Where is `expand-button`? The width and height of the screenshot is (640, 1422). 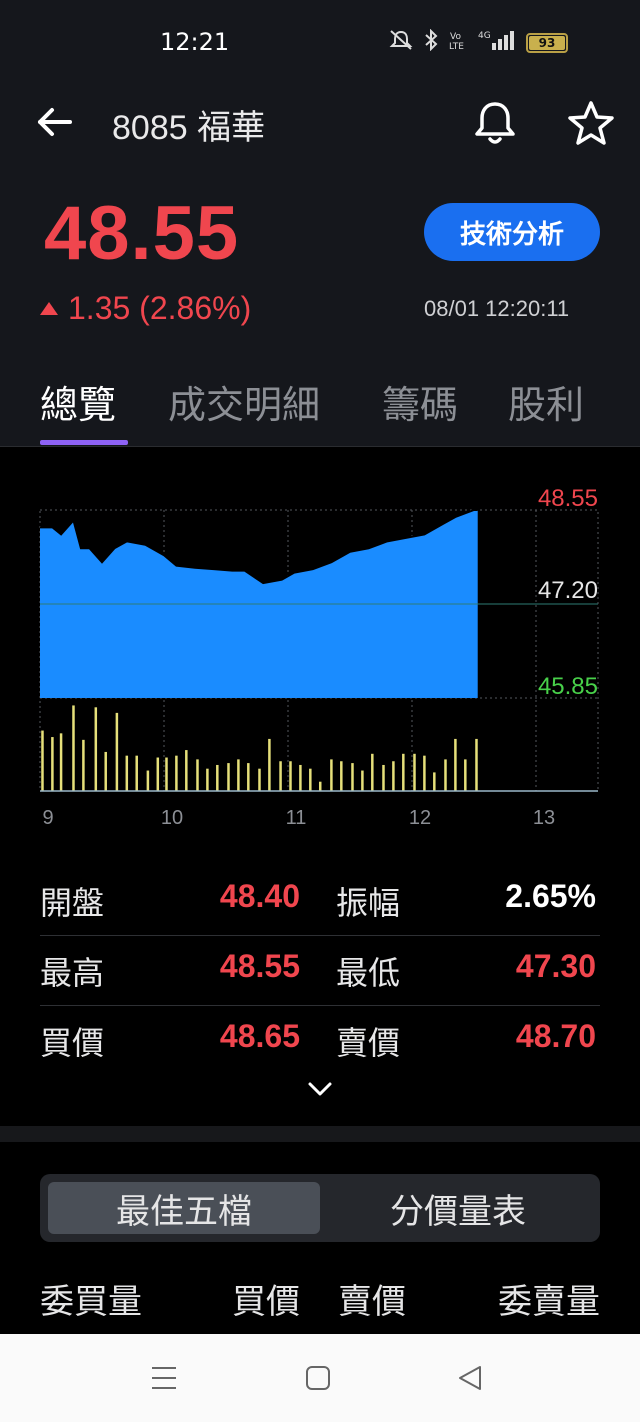 expand-button is located at coordinates (320, 1089).